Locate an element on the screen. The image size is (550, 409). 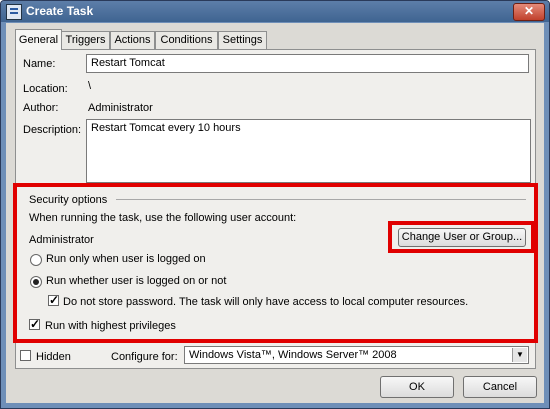
highest-privileges-checkbox is located at coordinates (34, 324).